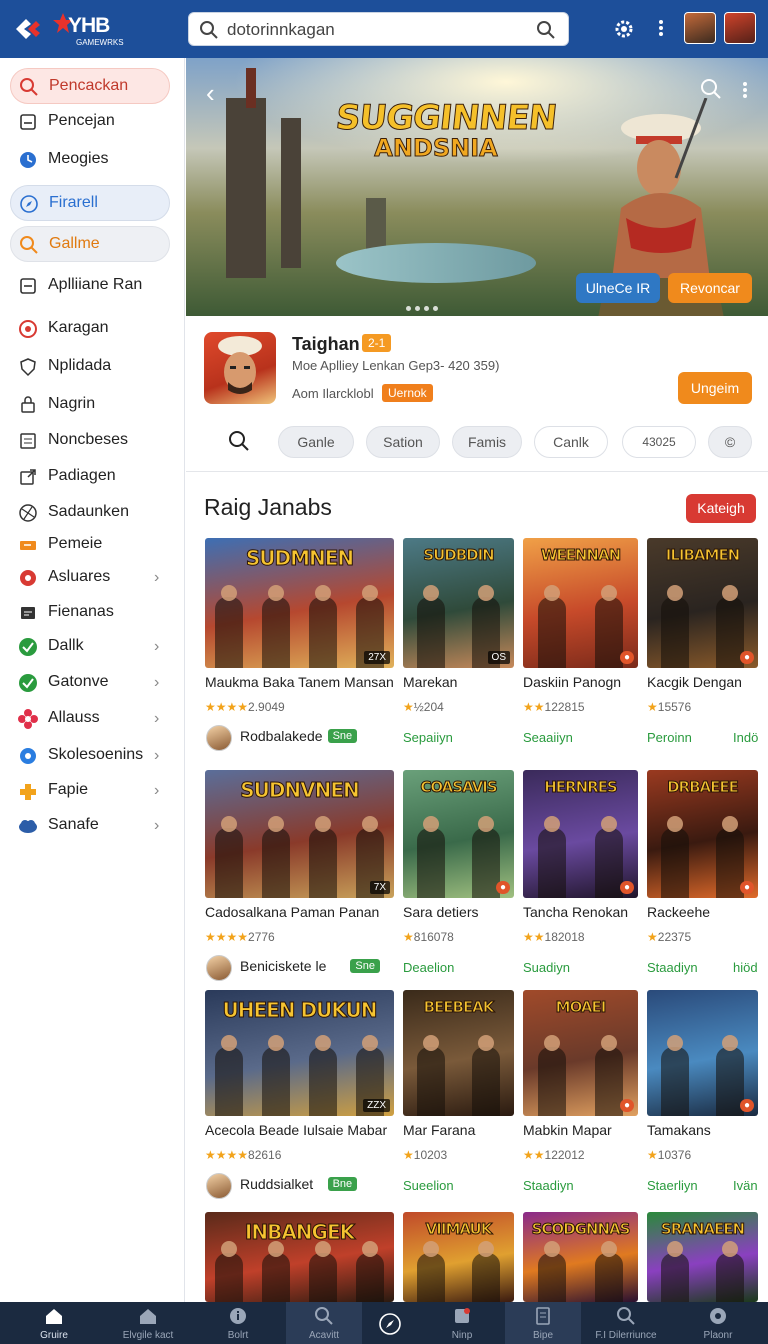 This screenshot has width=768, height=1344. What do you see at coordinates (672, 967) in the screenshot?
I see `status-label: Staadiyn` at bounding box center [672, 967].